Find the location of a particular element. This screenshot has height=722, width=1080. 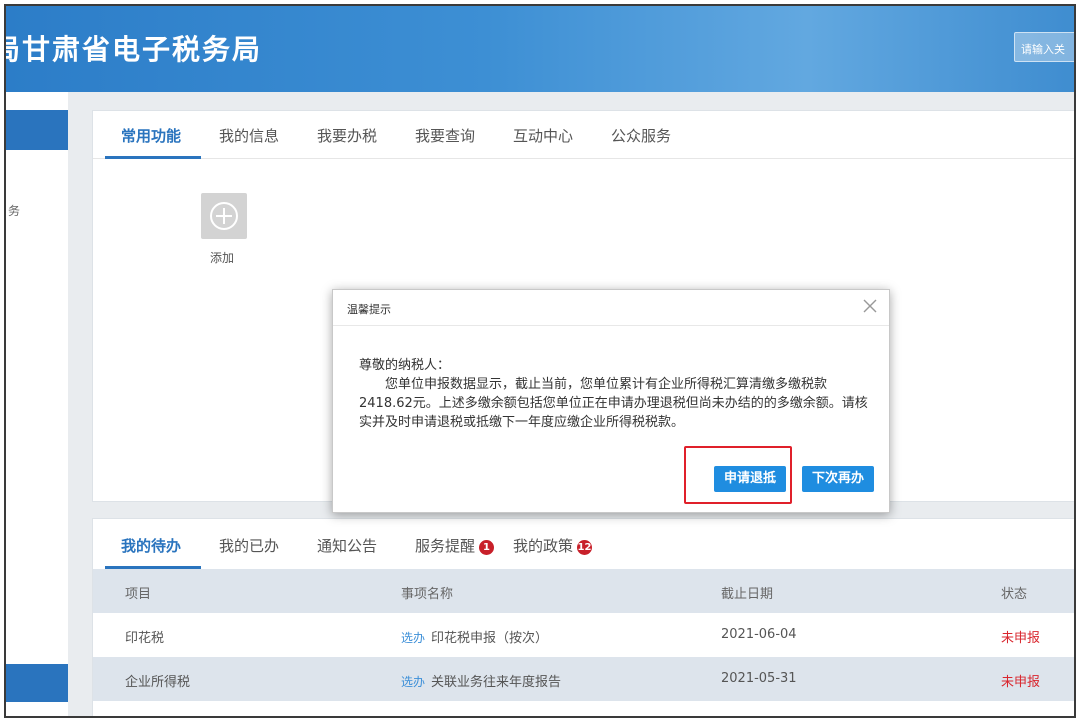

do-later-button: 下次再办 is located at coordinates (838, 479).